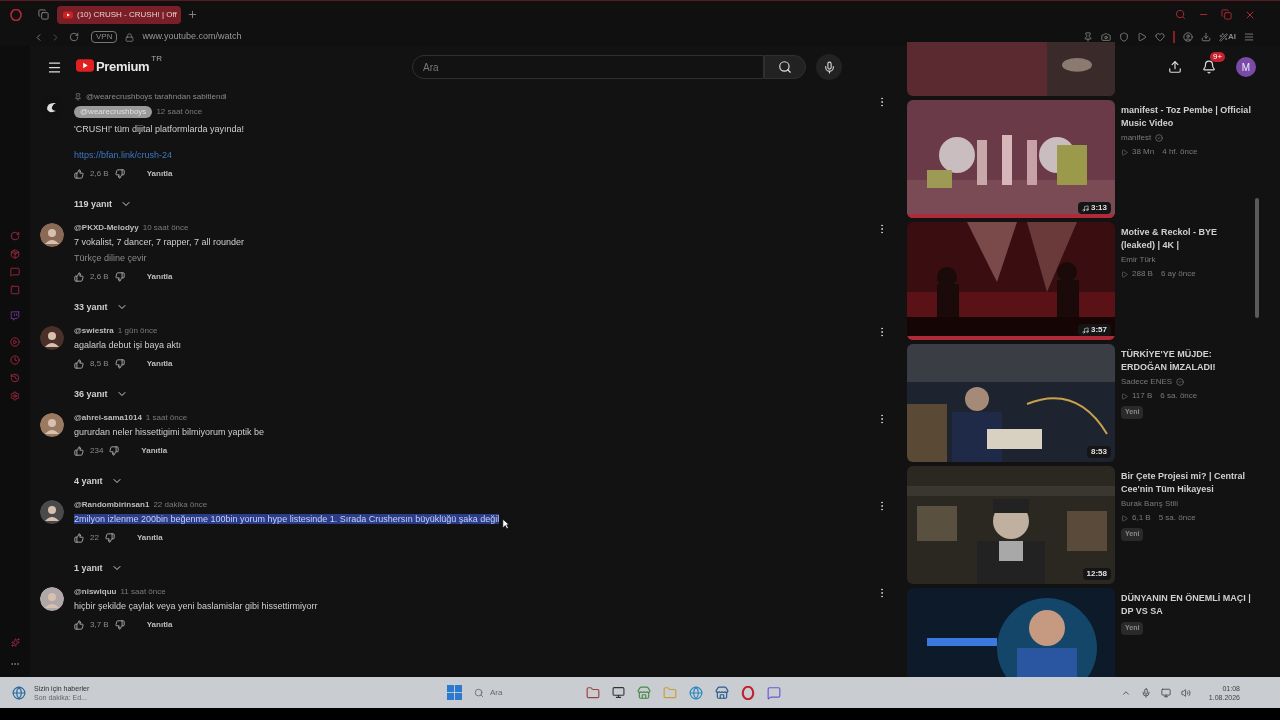 The height and width of the screenshot is (720, 1280). I want to click on new-tab-icon, so click(192, 14).